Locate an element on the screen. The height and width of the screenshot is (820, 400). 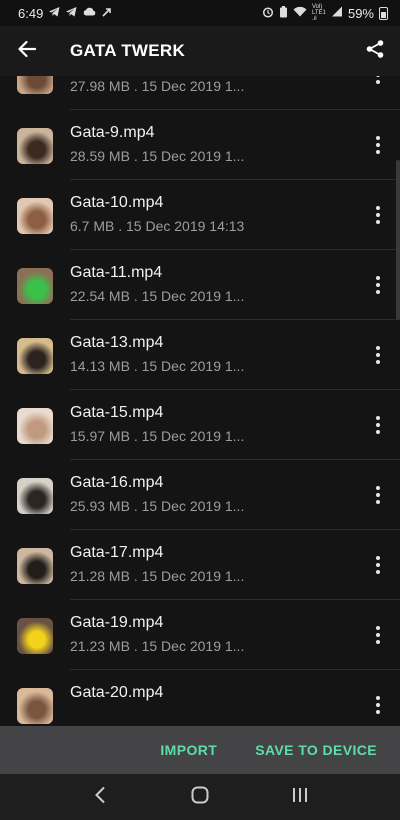
nav-recents-button is located at coordinates (300, 797).